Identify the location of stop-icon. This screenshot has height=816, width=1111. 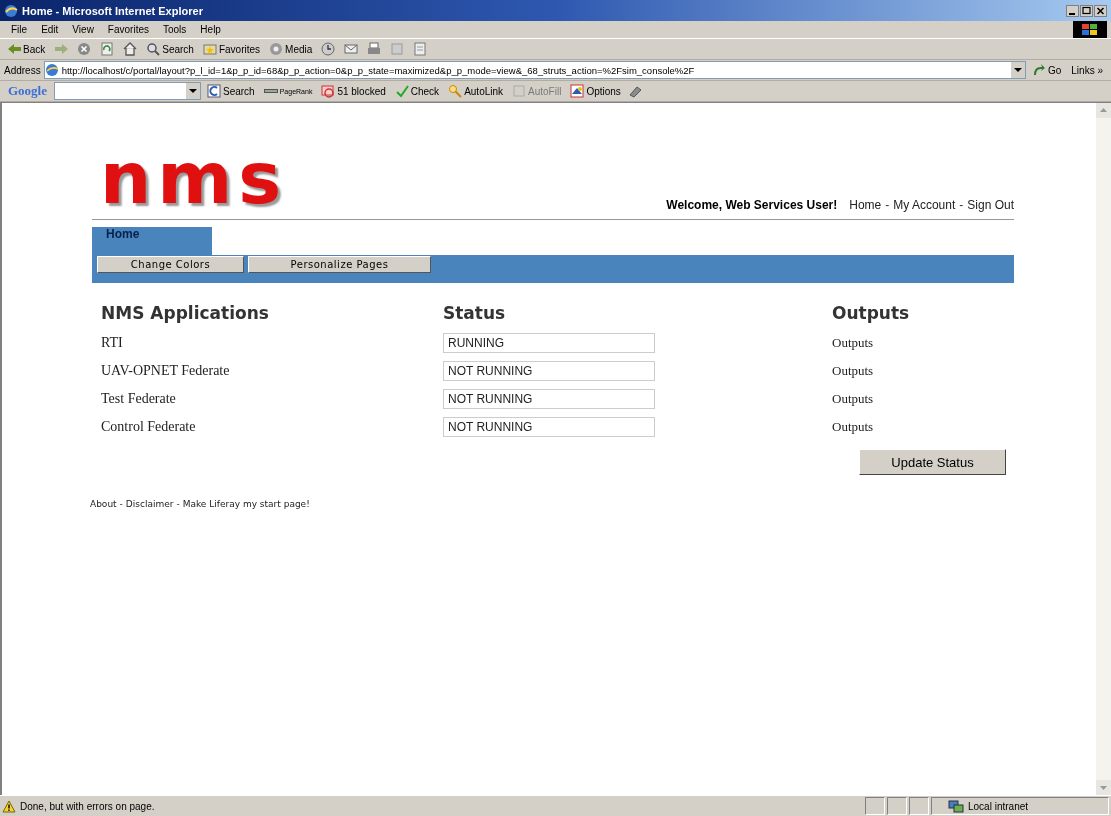
(84, 49).